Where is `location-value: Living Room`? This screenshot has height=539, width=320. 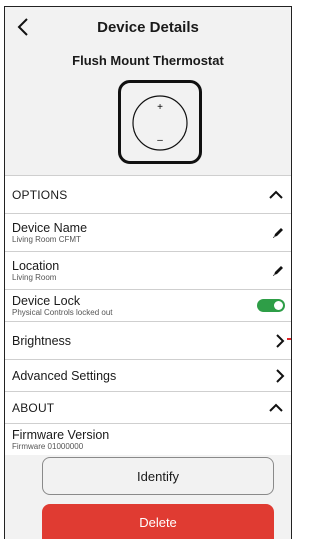
location-value: Living Room is located at coordinates (34, 277).